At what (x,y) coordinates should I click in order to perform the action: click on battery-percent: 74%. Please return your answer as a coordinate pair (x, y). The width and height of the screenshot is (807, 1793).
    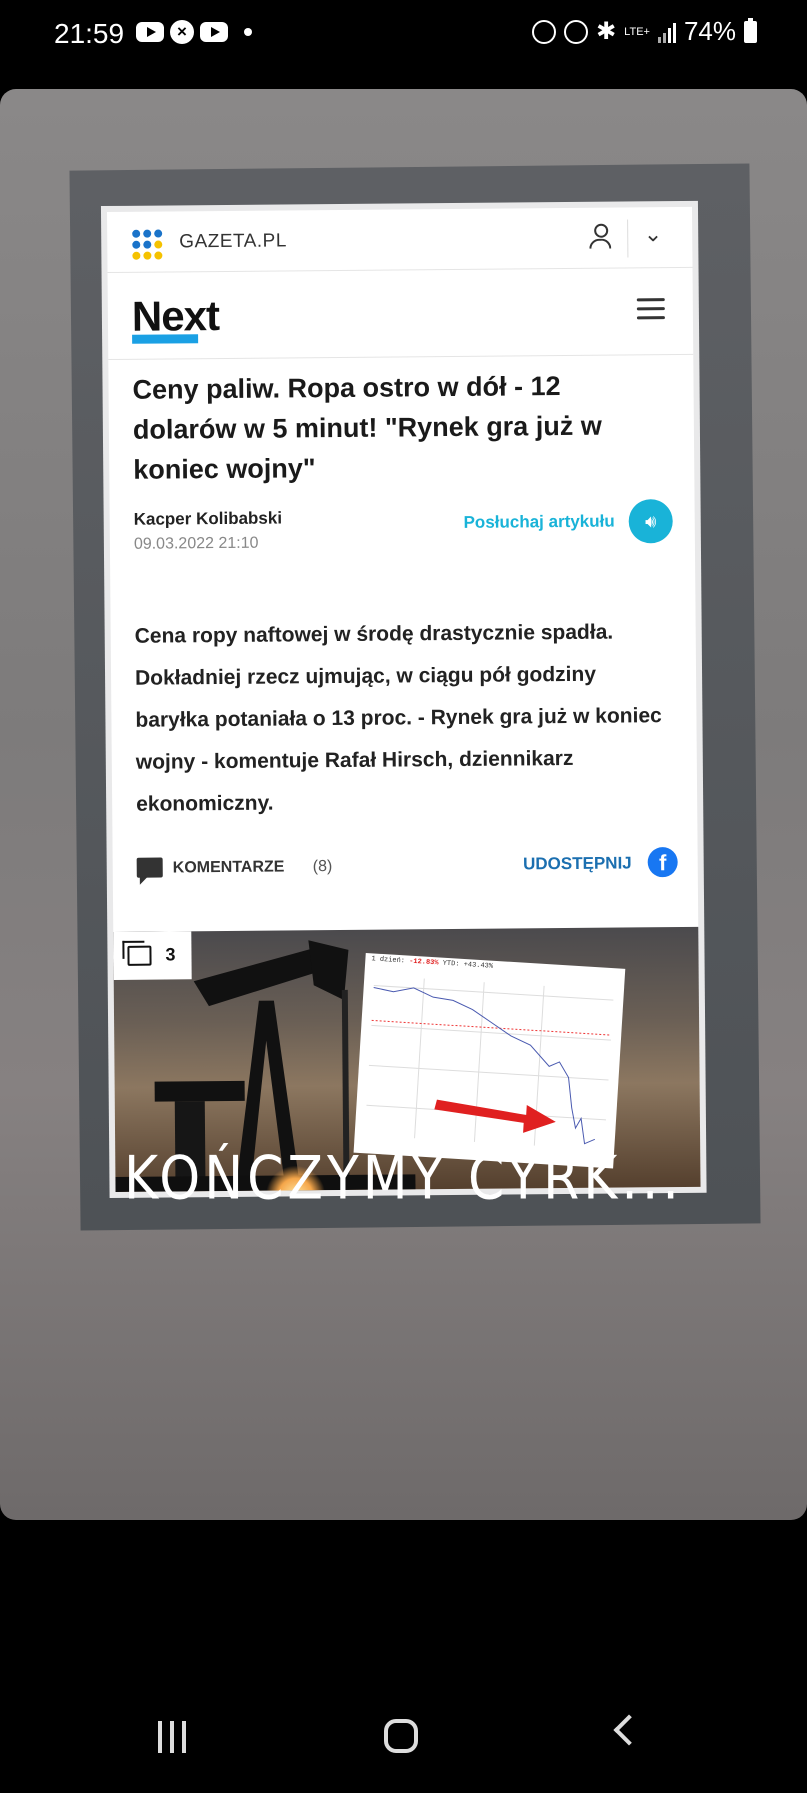
    Looking at the image, I should click on (709, 31).